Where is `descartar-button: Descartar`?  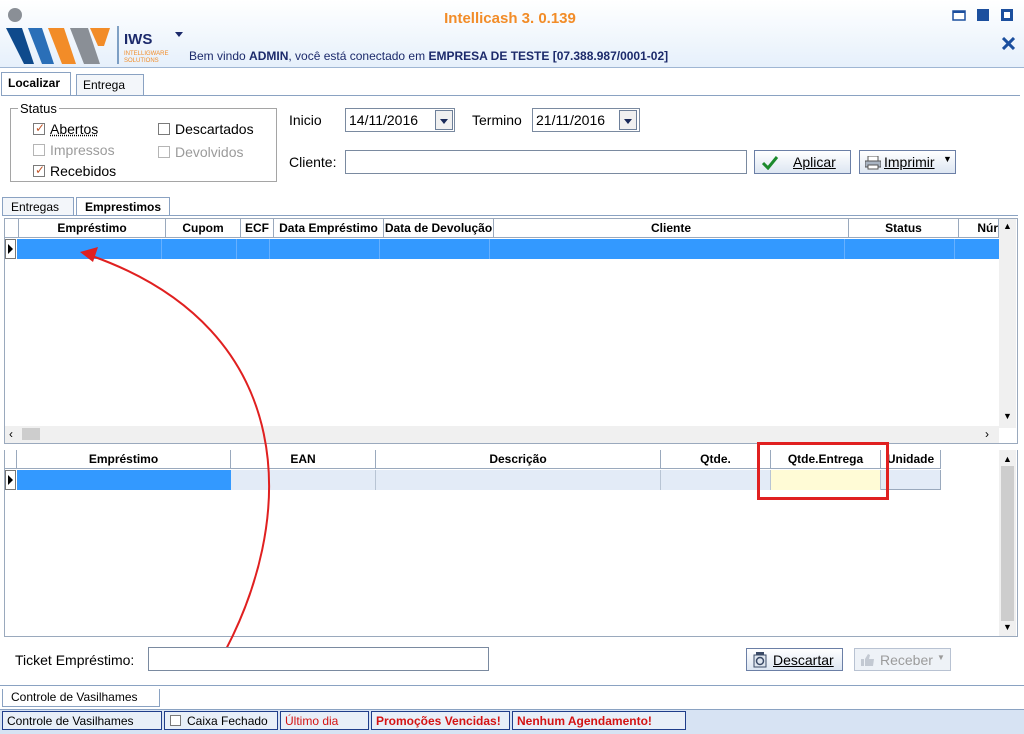
descartar-button: Descartar is located at coordinates (794, 659).